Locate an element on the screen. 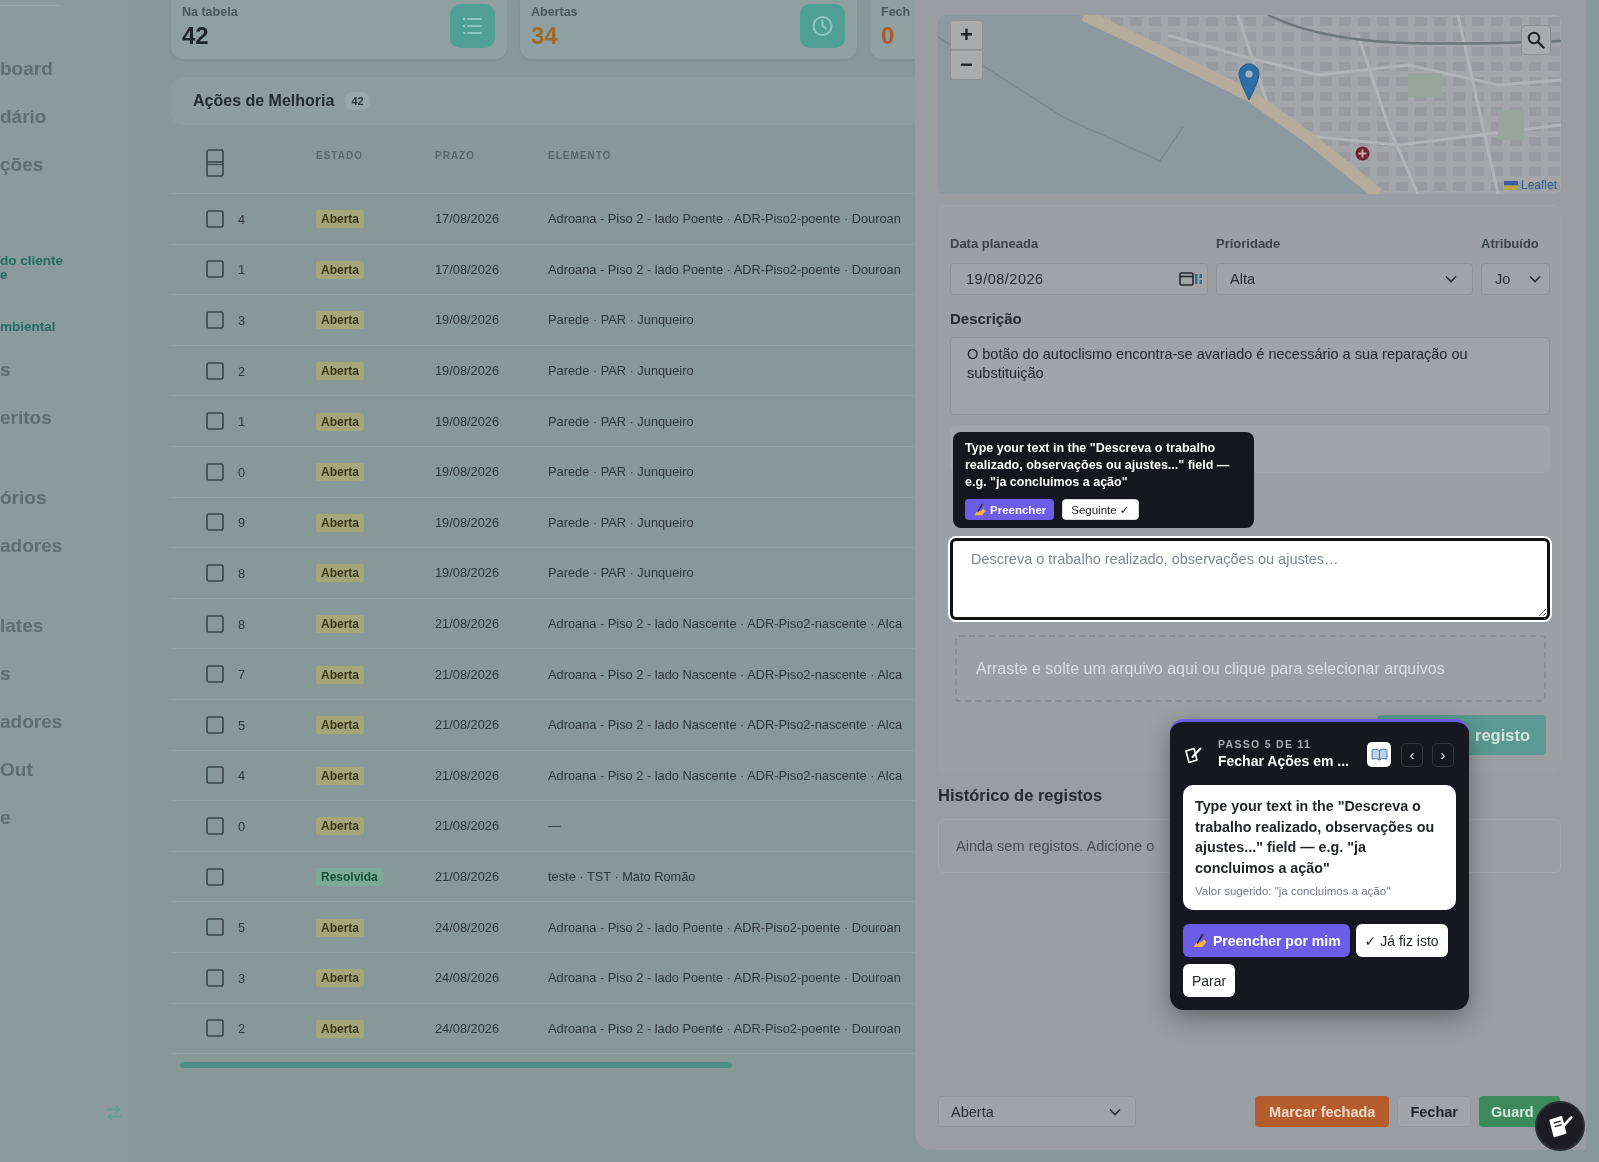 The height and width of the screenshot is (1162, 1599). previous-step-button: ‹ is located at coordinates (1412, 754).